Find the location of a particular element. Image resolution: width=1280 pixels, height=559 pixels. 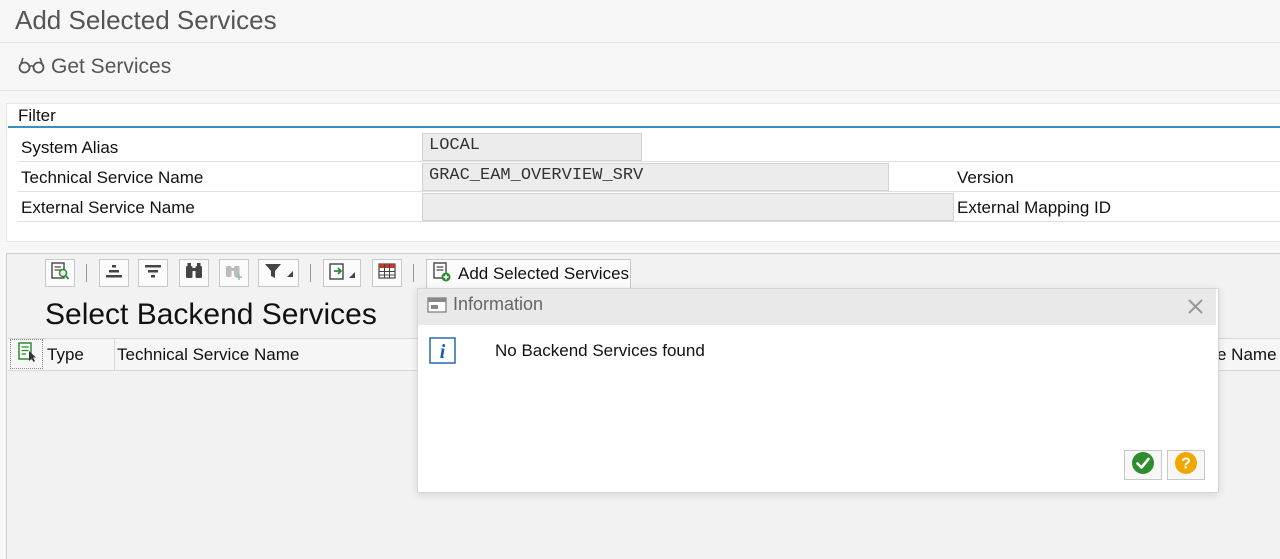

details-button is located at coordinates (60, 273).